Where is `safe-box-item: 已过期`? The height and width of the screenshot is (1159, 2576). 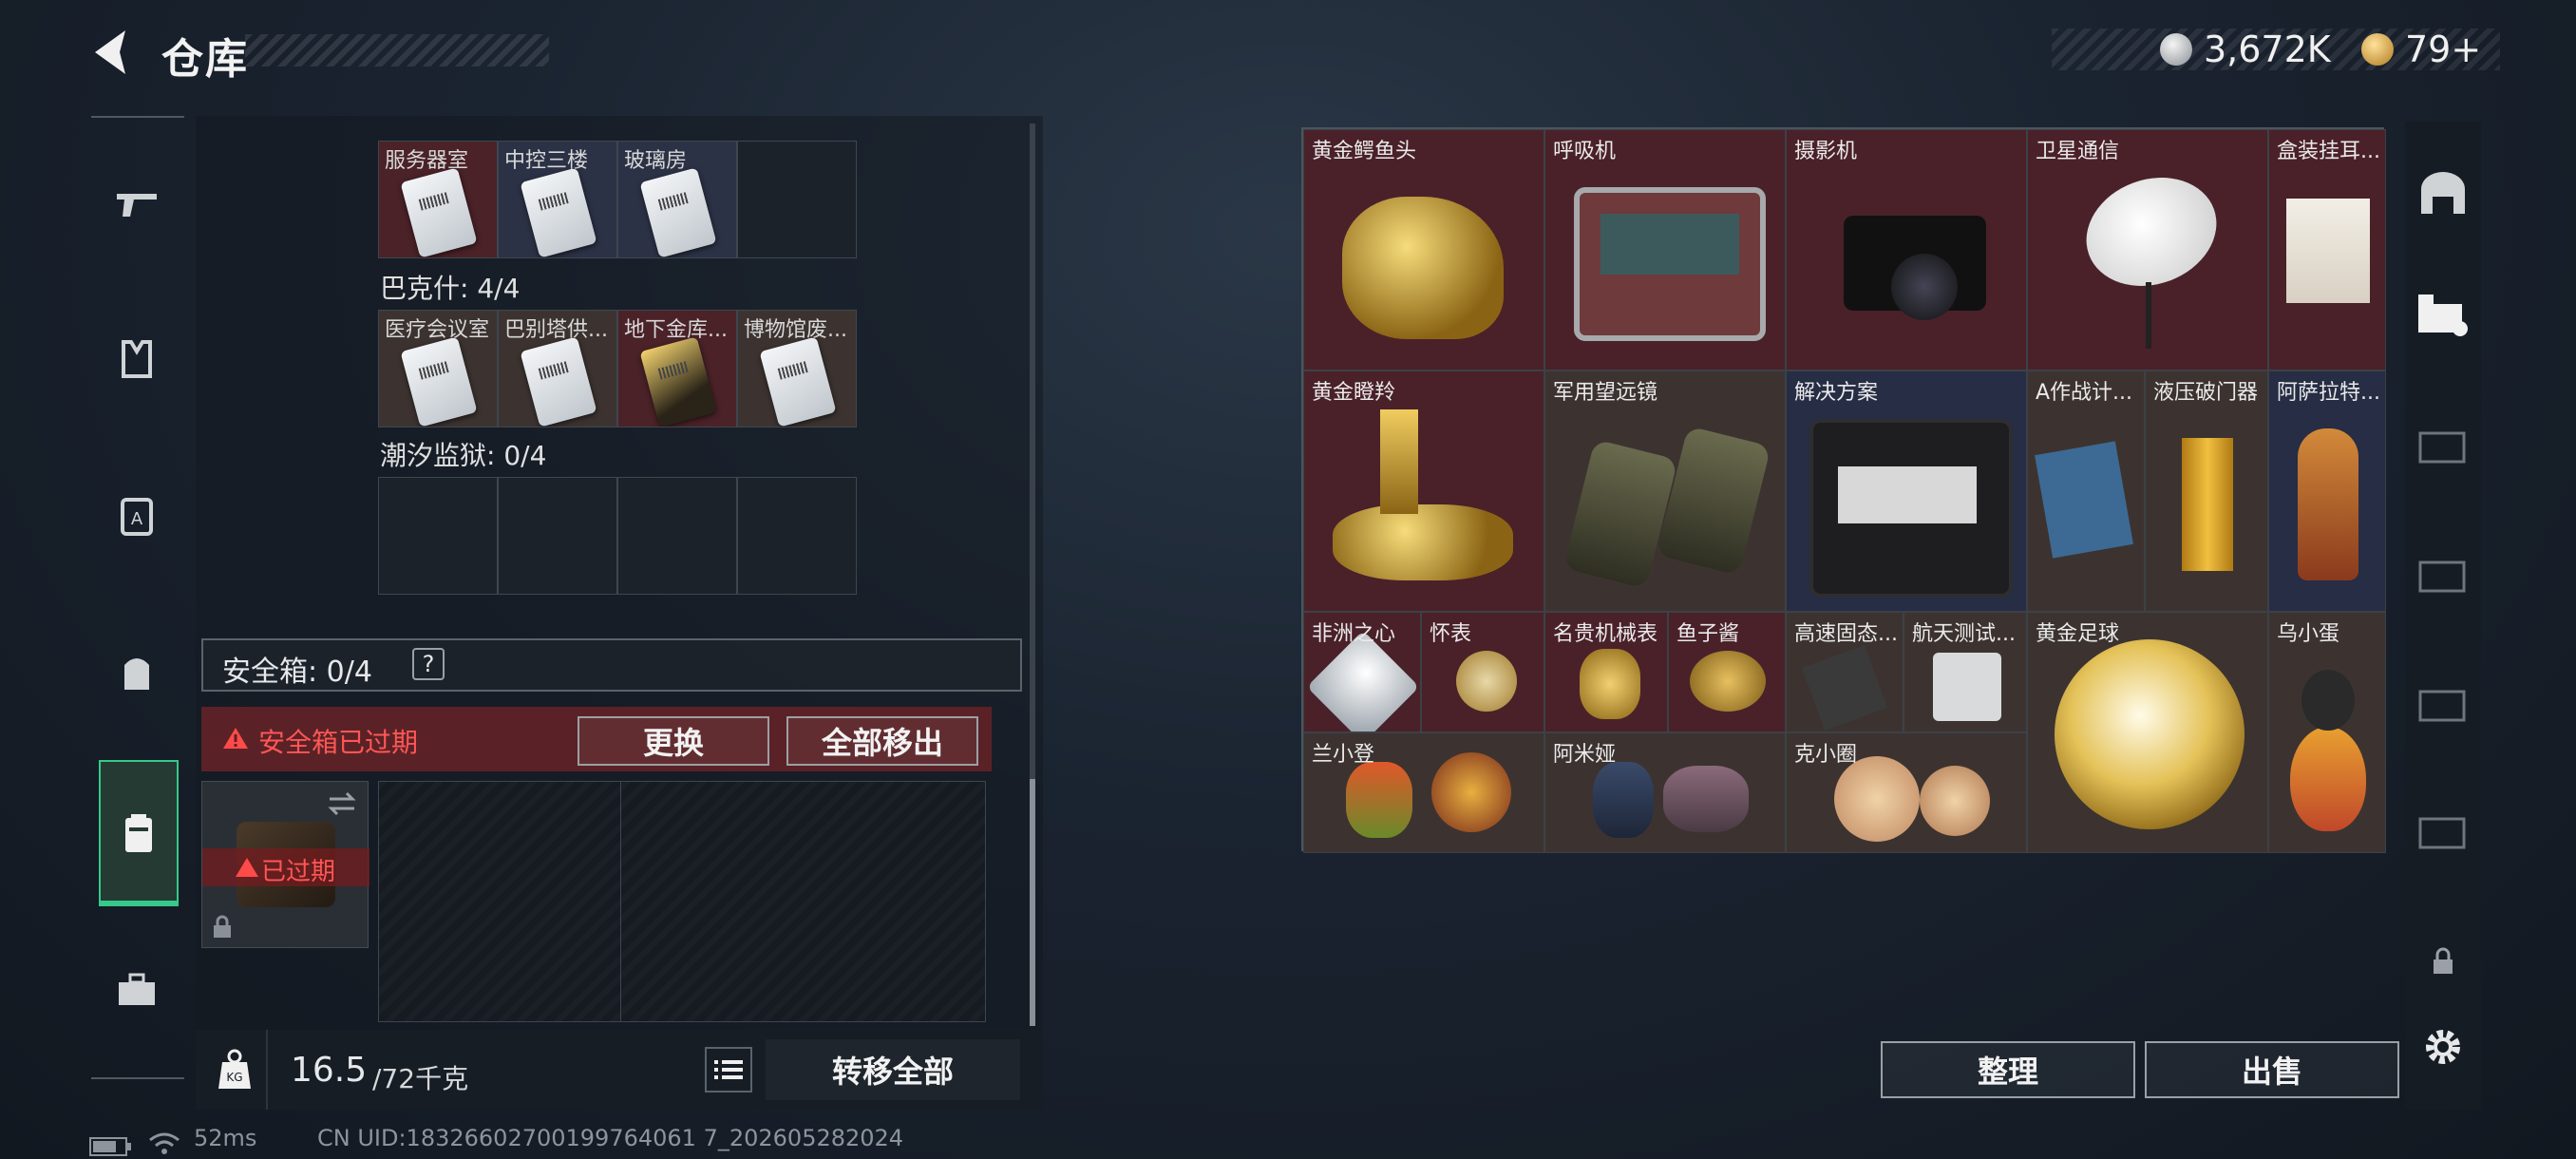 safe-box-item: 已过期 is located at coordinates (285, 864).